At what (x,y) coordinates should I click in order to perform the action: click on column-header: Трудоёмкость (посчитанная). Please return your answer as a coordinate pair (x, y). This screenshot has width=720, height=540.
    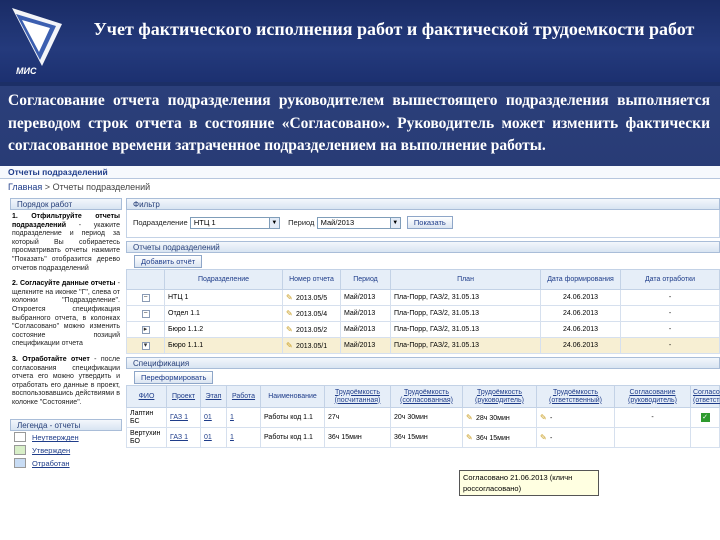
    Looking at the image, I should click on (357, 396).